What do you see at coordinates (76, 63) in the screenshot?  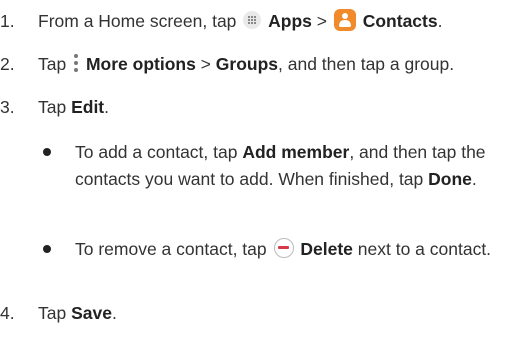 I see `more-options-icon` at bounding box center [76, 63].